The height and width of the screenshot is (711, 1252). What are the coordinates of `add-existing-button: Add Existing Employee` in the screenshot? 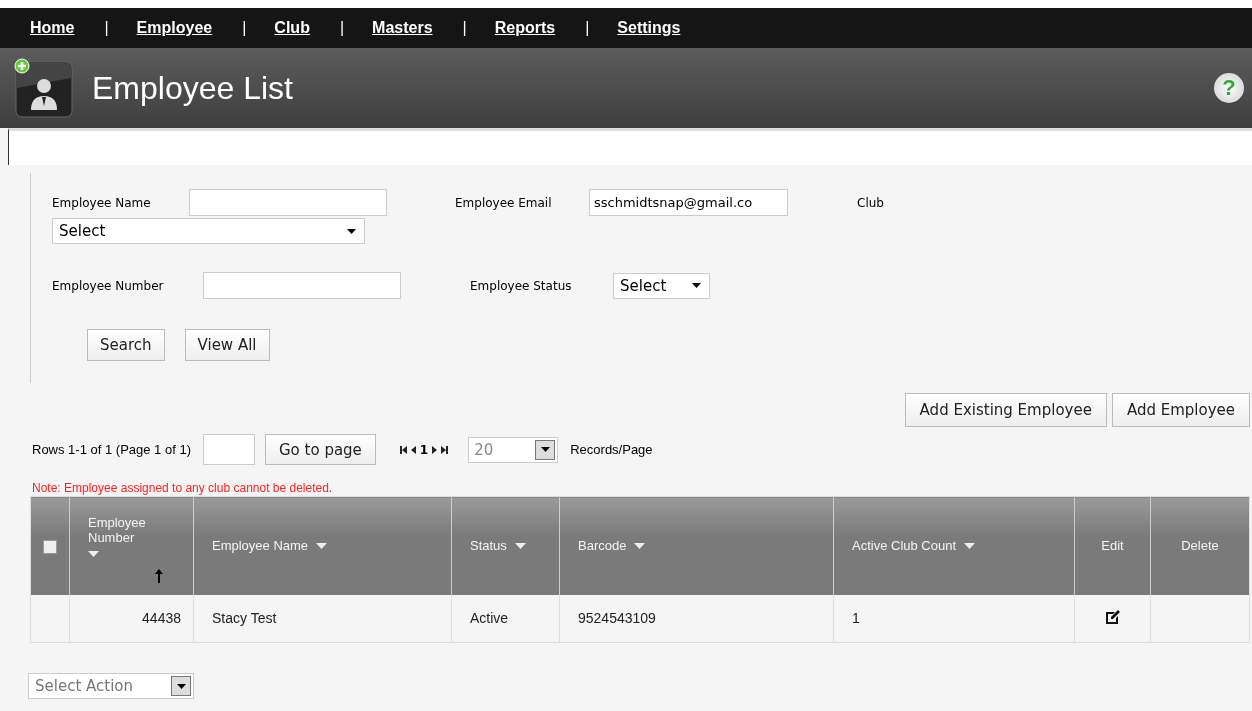 It's located at (1005, 410).